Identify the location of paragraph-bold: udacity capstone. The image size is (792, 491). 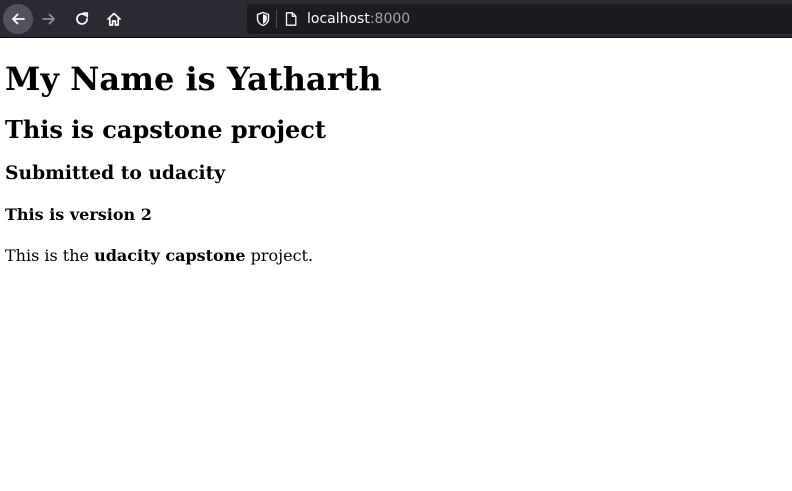
(170, 255).